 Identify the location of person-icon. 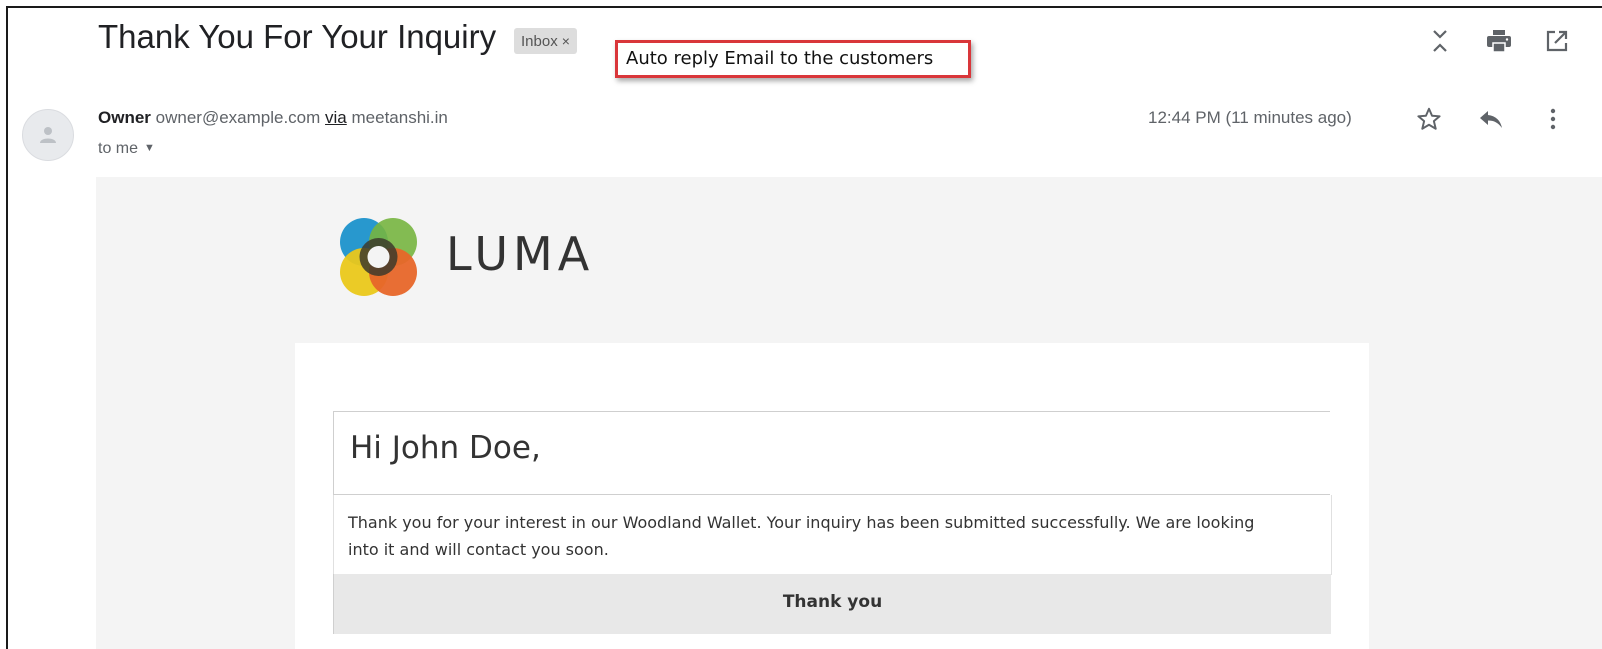
(48, 135).